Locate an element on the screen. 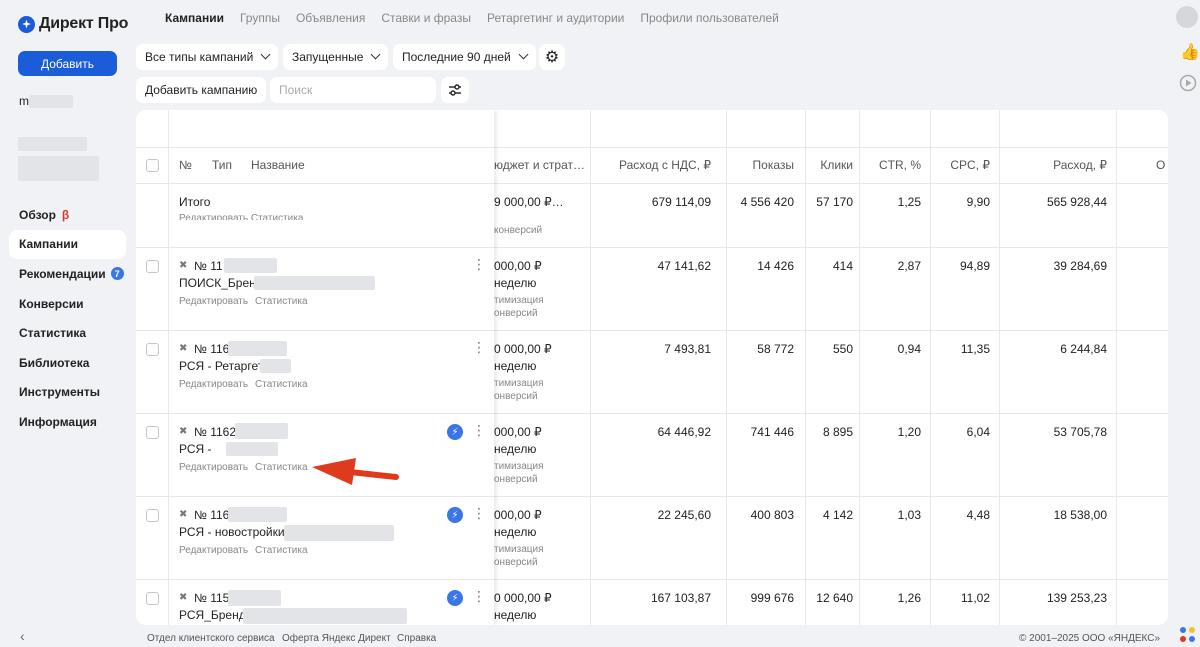 Image resolution: width=1200 pixels, height=647 pixels. nav-item-recommendations: Рекомендации 7 is located at coordinates (67, 274).